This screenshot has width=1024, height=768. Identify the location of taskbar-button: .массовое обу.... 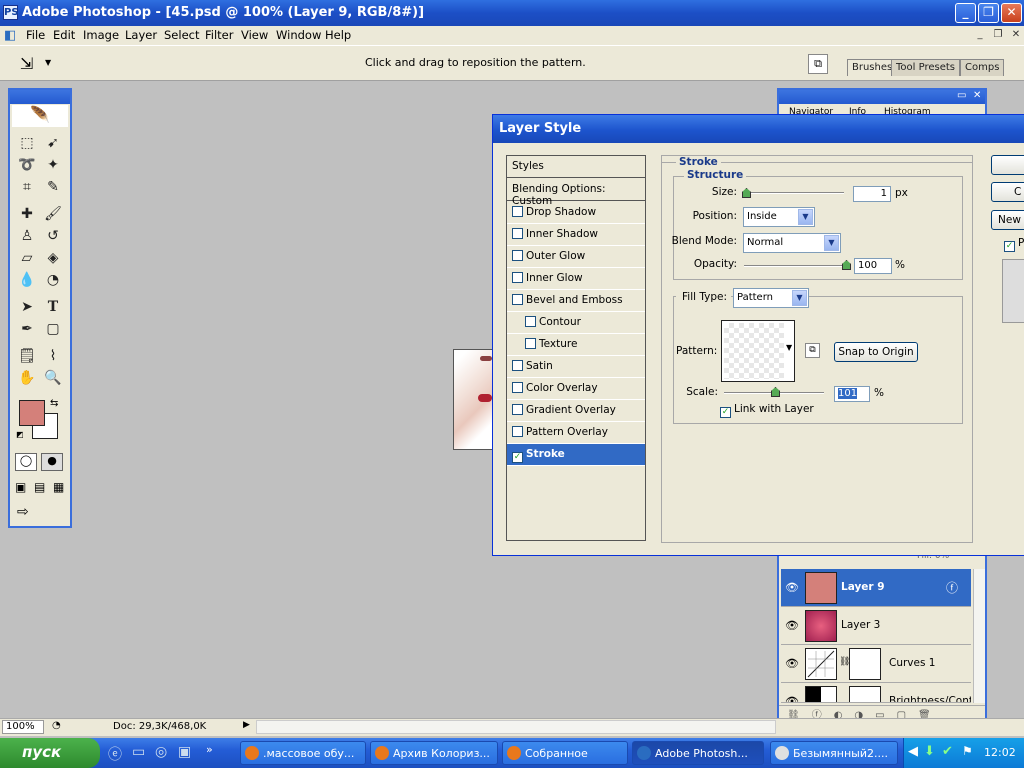
(303, 753).